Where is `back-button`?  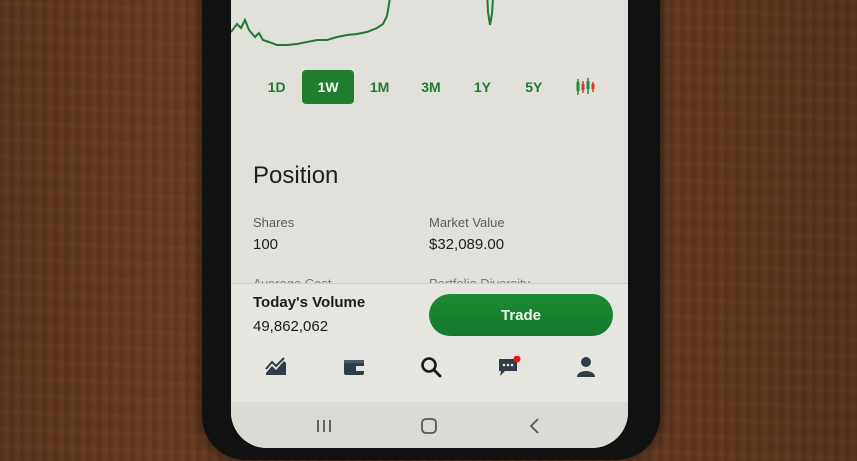 back-button is located at coordinates (535, 426).